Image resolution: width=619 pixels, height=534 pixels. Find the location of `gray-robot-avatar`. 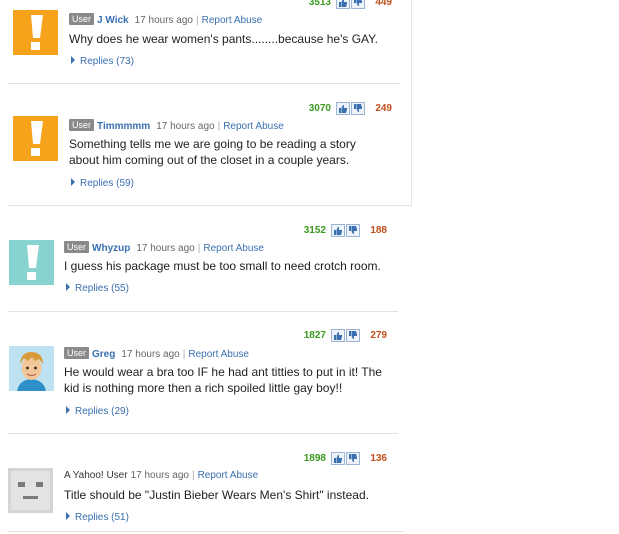

gray-robot-avatar is located at coordinates (30, 490).